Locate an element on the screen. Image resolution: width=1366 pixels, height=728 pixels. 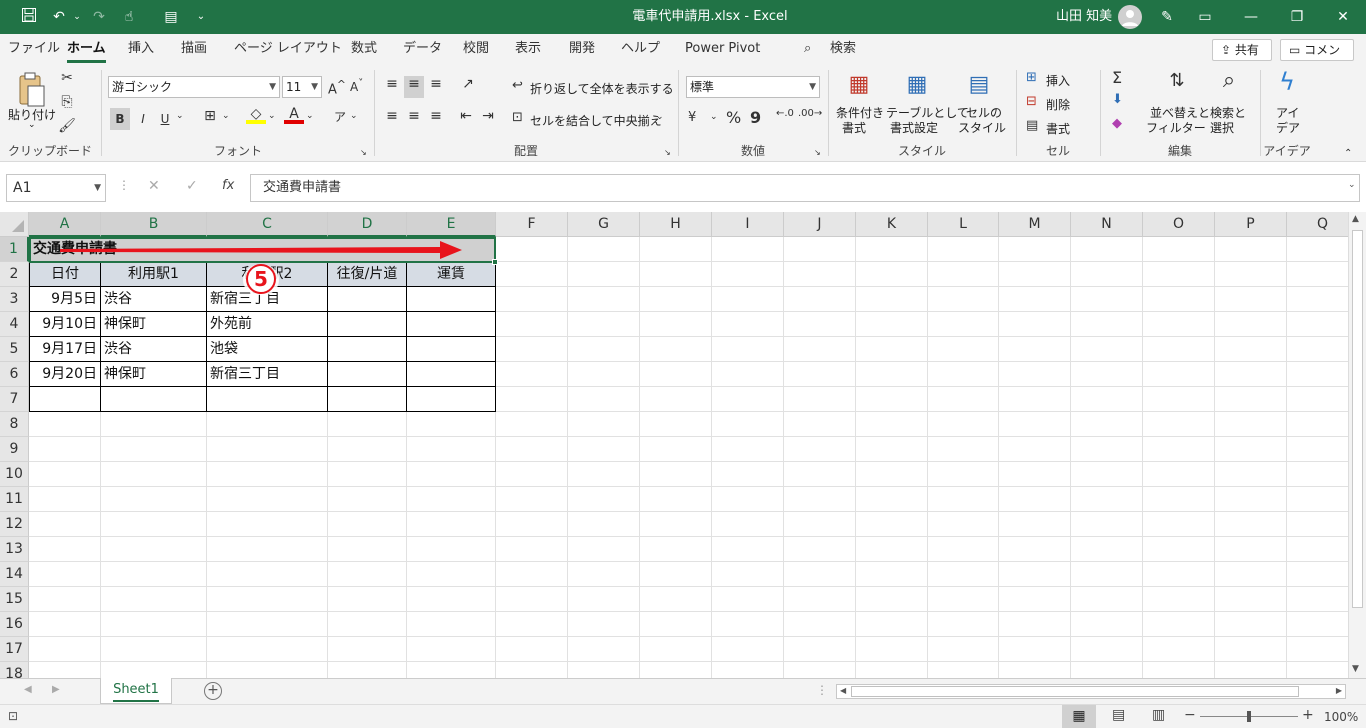
data-cell-b3: 渋谷 is located at coordinates (154, 299).